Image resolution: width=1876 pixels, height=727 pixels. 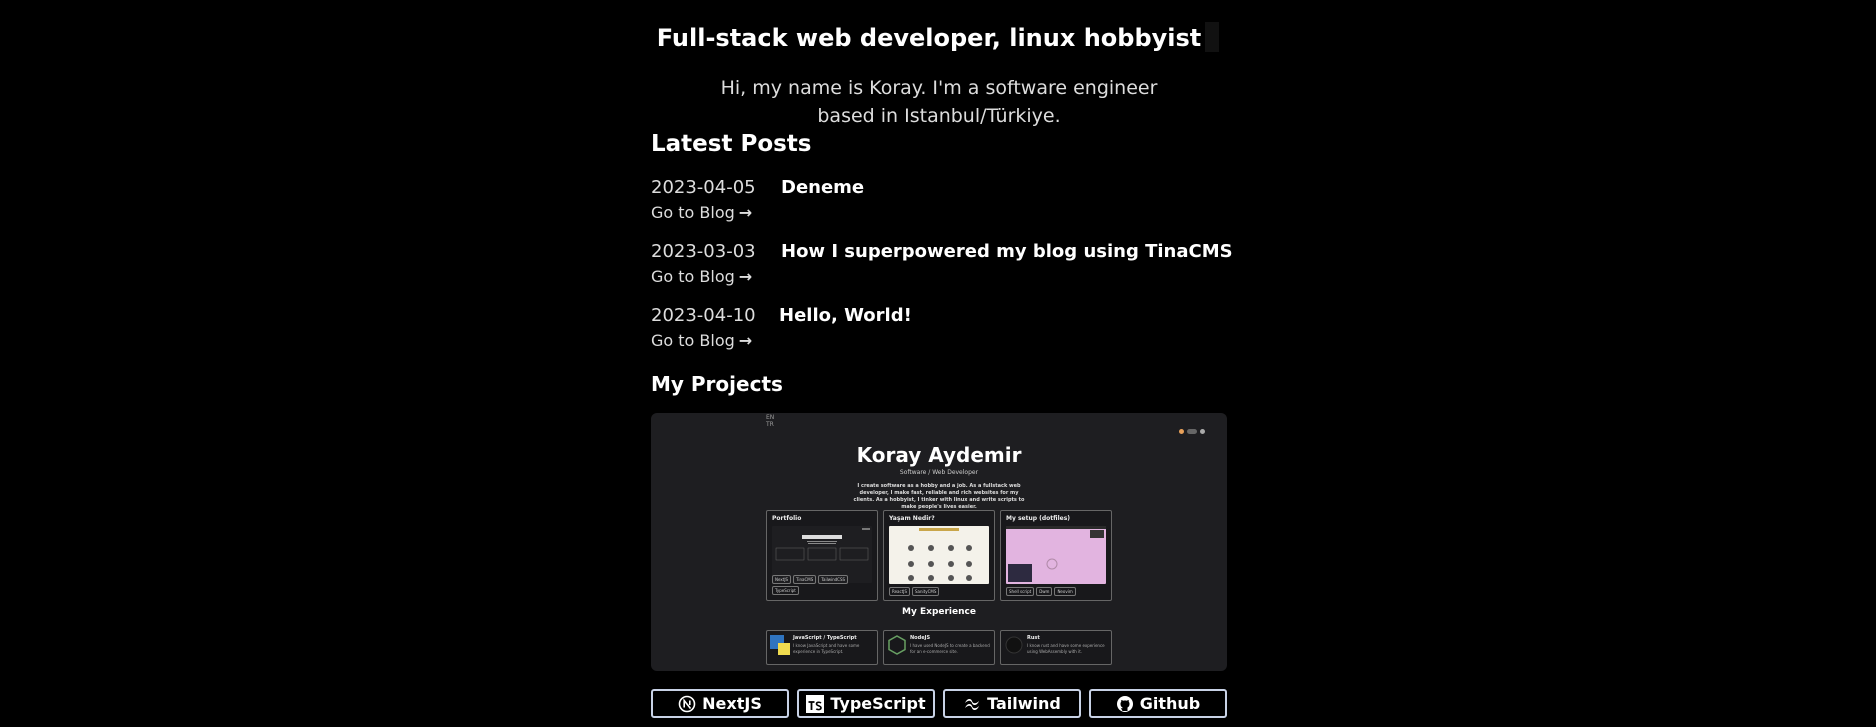 What do you see at coordinates (1212, 37) in the screenshot?
I see `typing-cursor` at bounding box center [1212, 37].